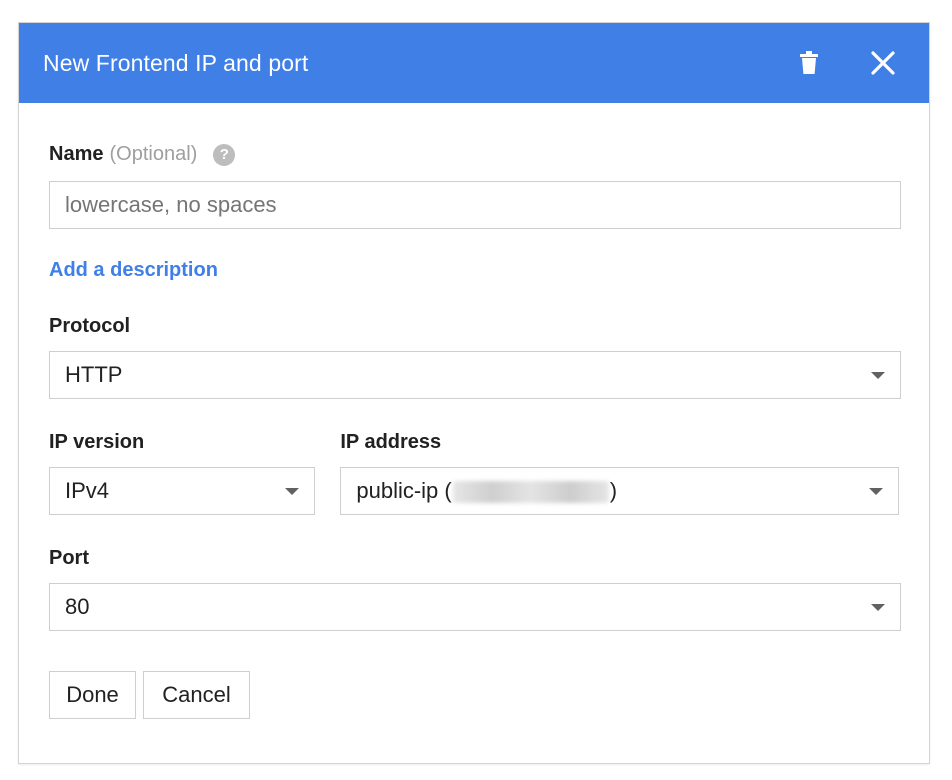 This screenshot has width=952, height=780. I want to click on dialog-header: New Frontend IP and port, so click(474, 63).